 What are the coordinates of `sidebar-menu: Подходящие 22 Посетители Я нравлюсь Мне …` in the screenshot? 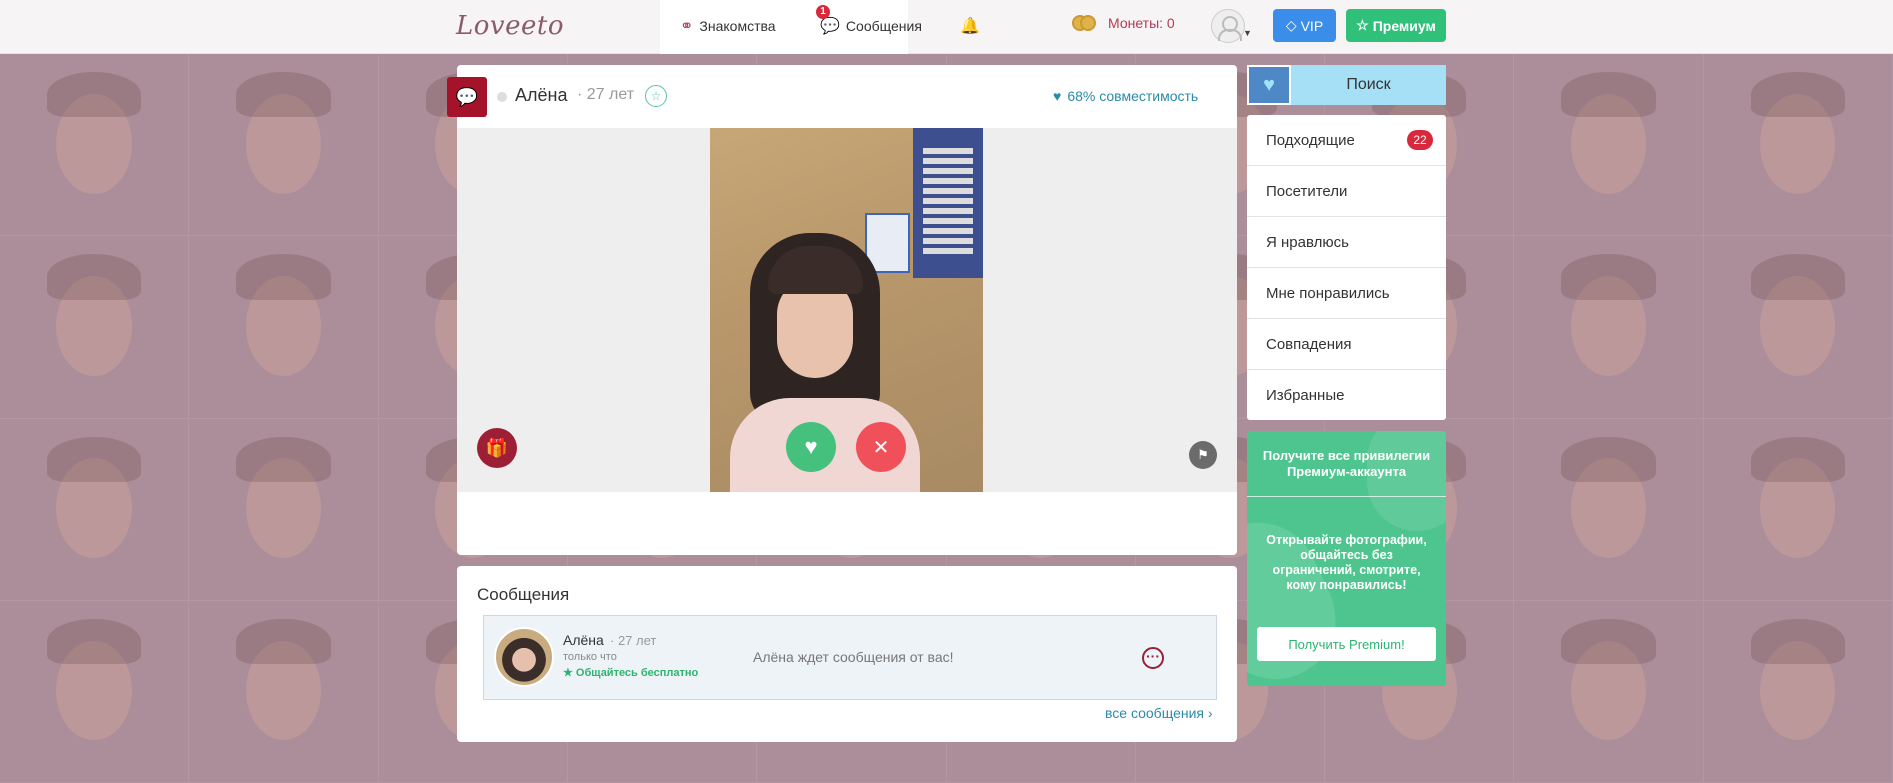 It's located at (1346, 267).